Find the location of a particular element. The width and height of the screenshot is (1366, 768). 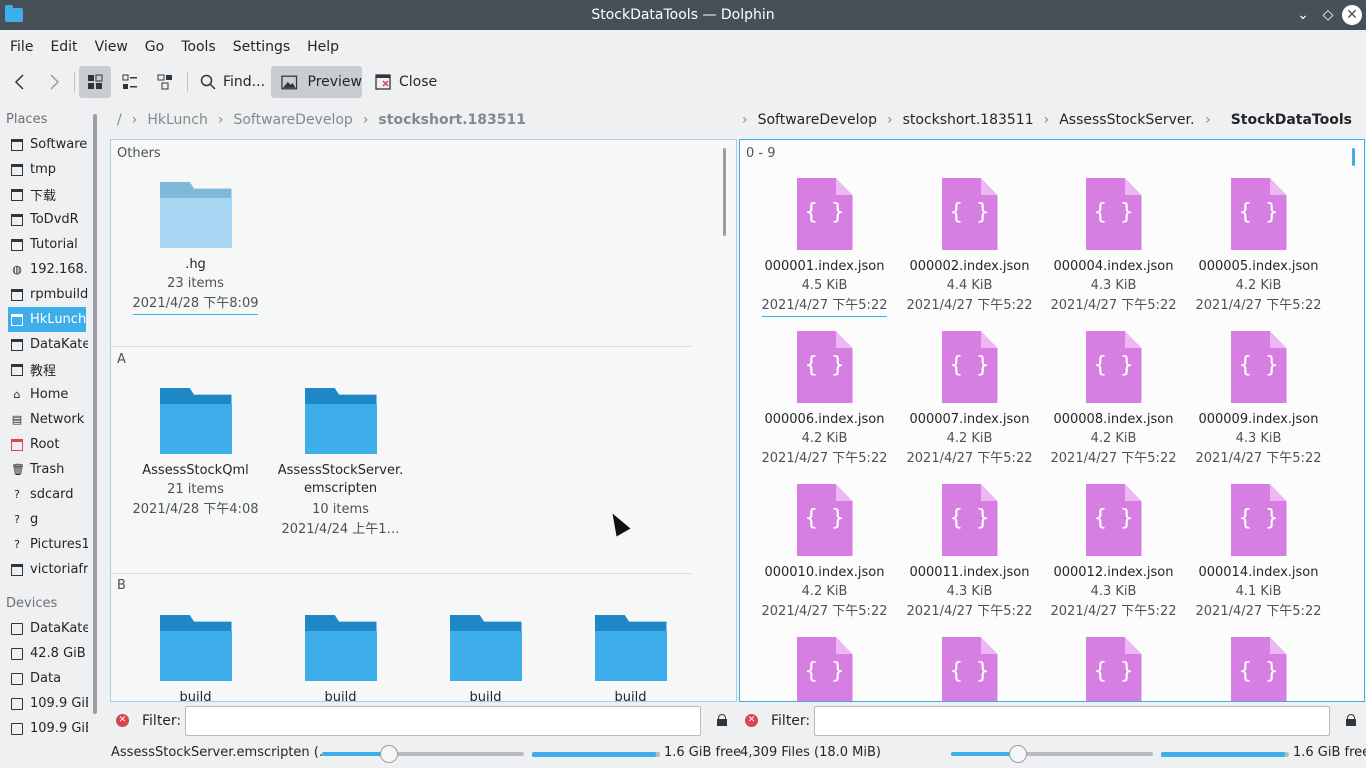

compact-view-button is located at coordinates (130, 82).